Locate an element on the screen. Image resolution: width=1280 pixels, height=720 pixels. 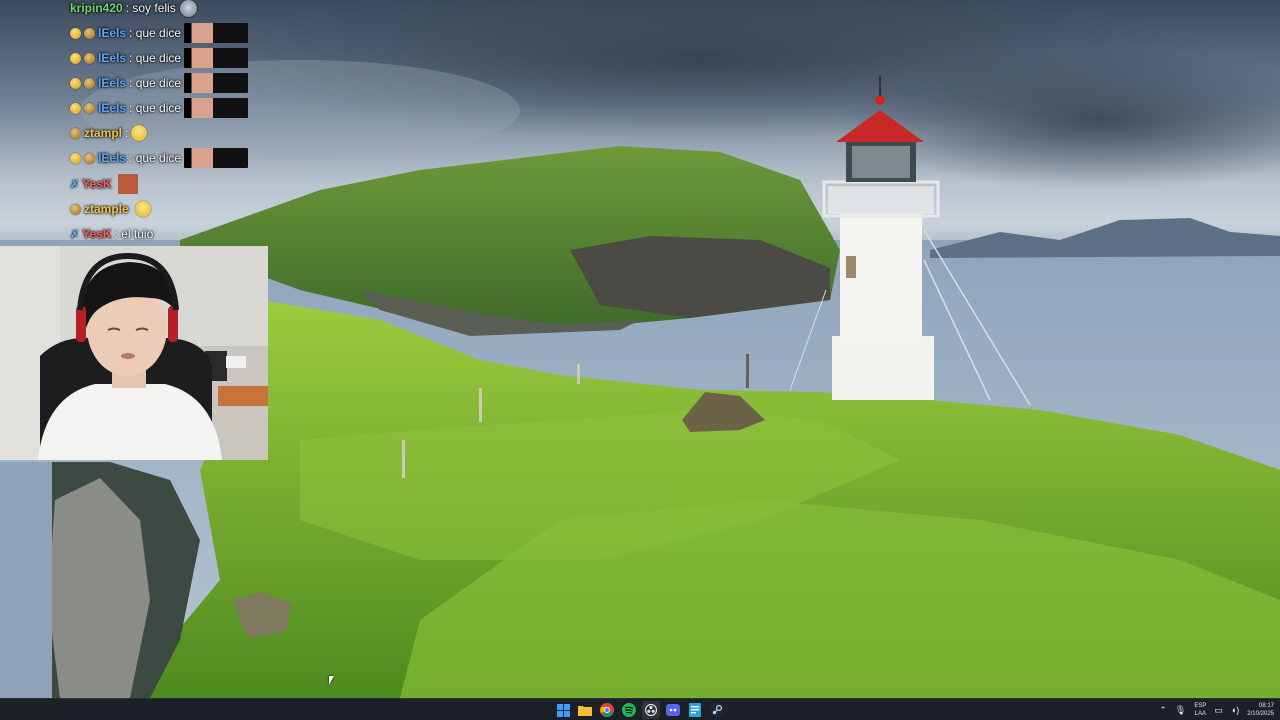
chevron-up-icon: ⌃ is located at coordinates (1163, 710).